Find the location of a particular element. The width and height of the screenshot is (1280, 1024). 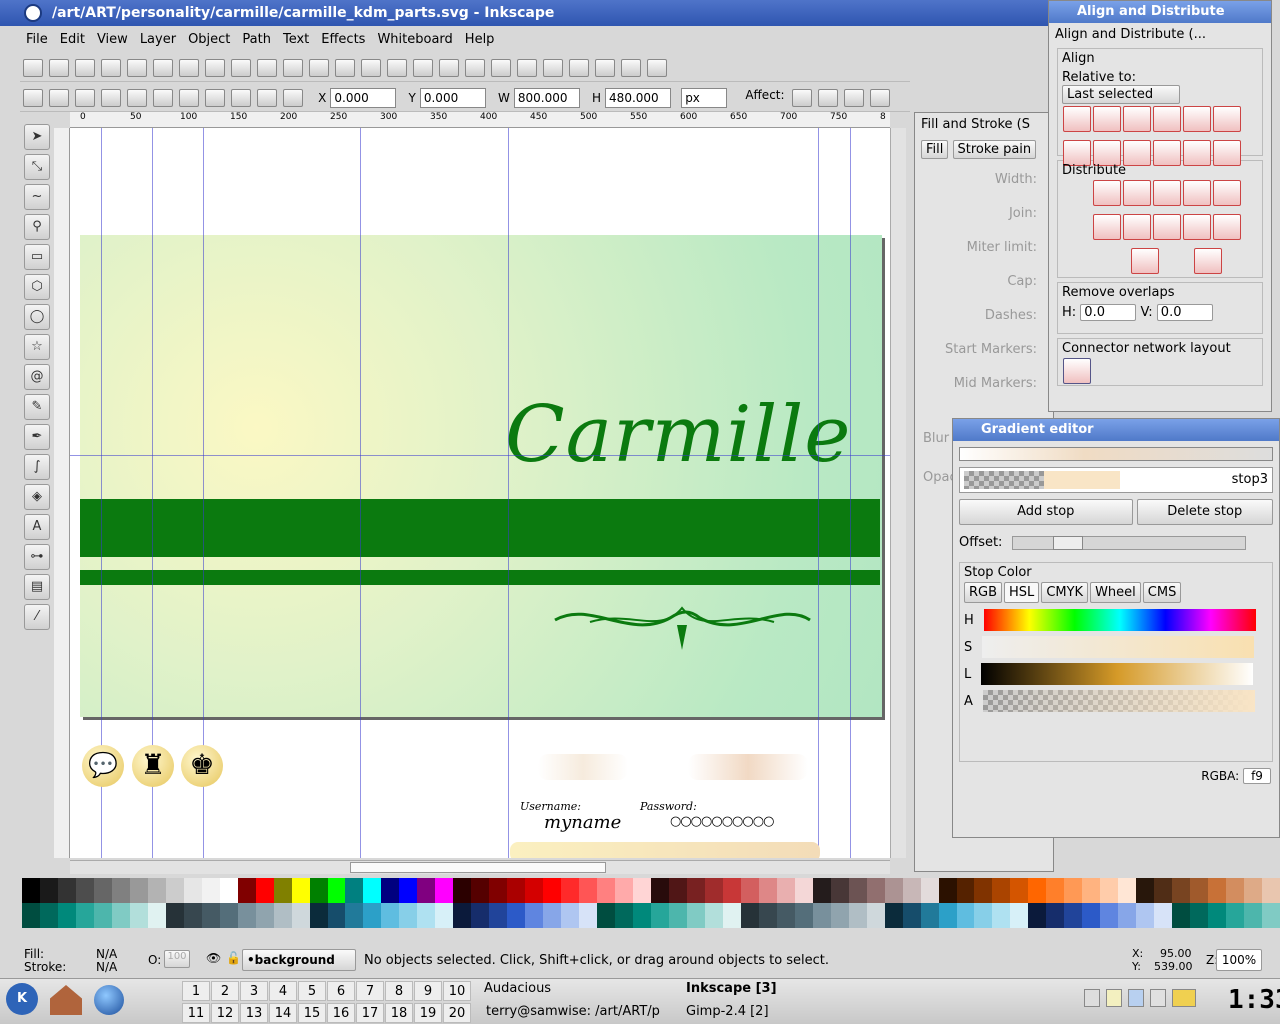

volume-icon is located at coordinates (1158, 998).